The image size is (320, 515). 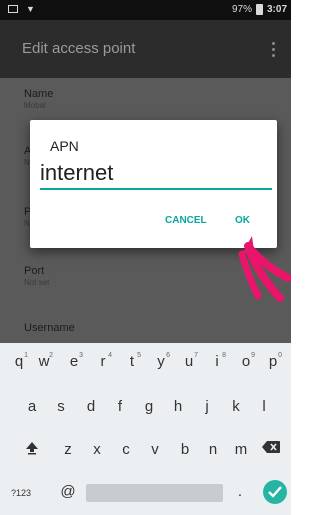 What do you see at coordinates (241, 449) in the screenshot?
I see `key-m: m` at bounding box center [241, 449].